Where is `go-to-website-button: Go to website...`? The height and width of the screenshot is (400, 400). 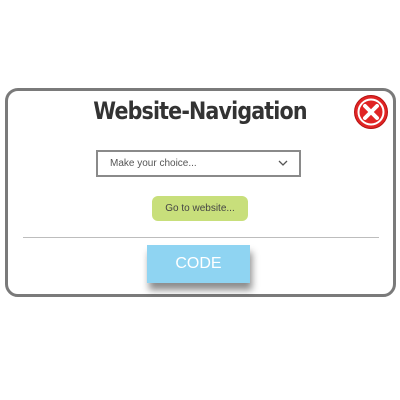
go-to-website-button: Go to website... is located at coordinates (200, 208).